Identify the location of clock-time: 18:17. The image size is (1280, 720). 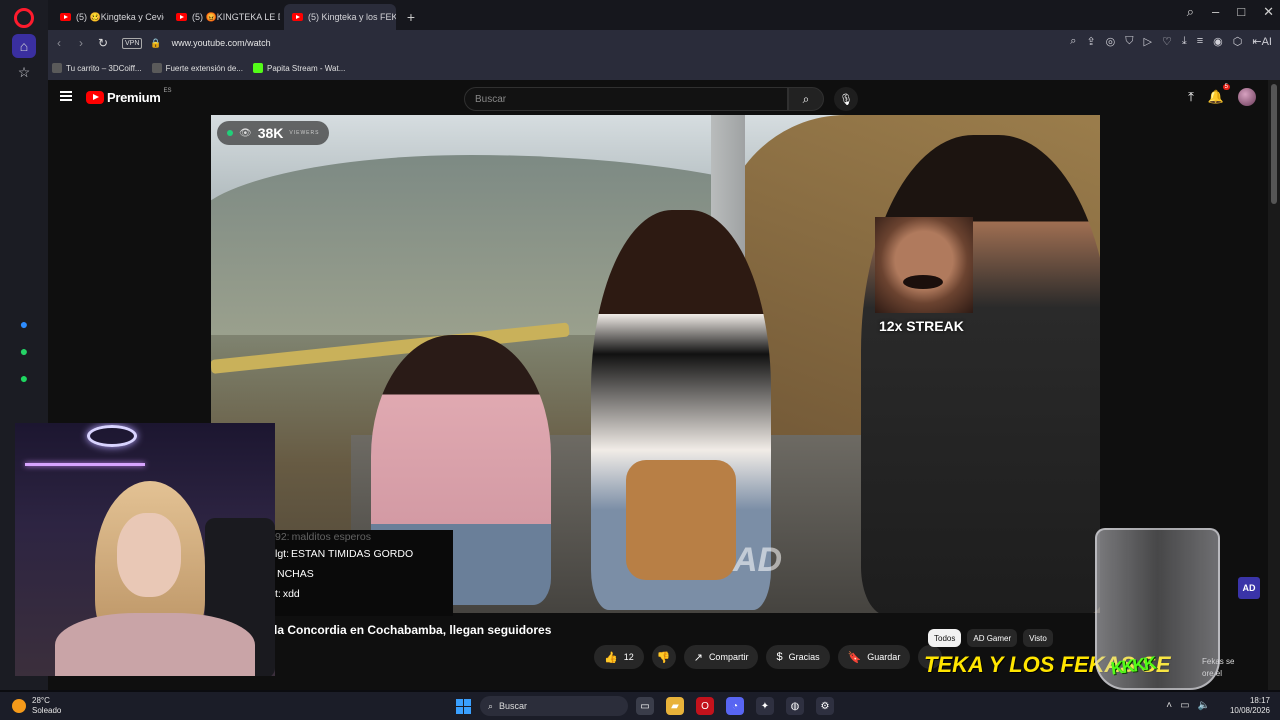
(1259, 700).